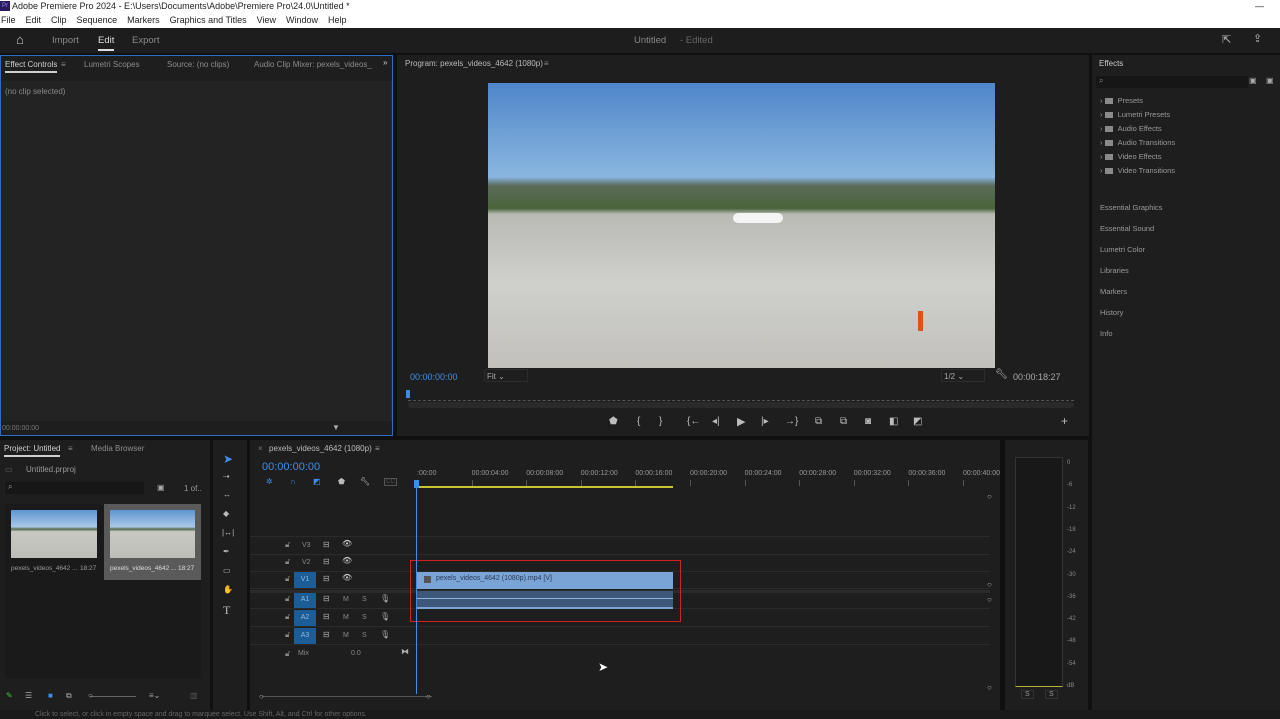 This screenshot has width=1280, height=719. I want to click on track-label-V2: V2, so click(306, 562).